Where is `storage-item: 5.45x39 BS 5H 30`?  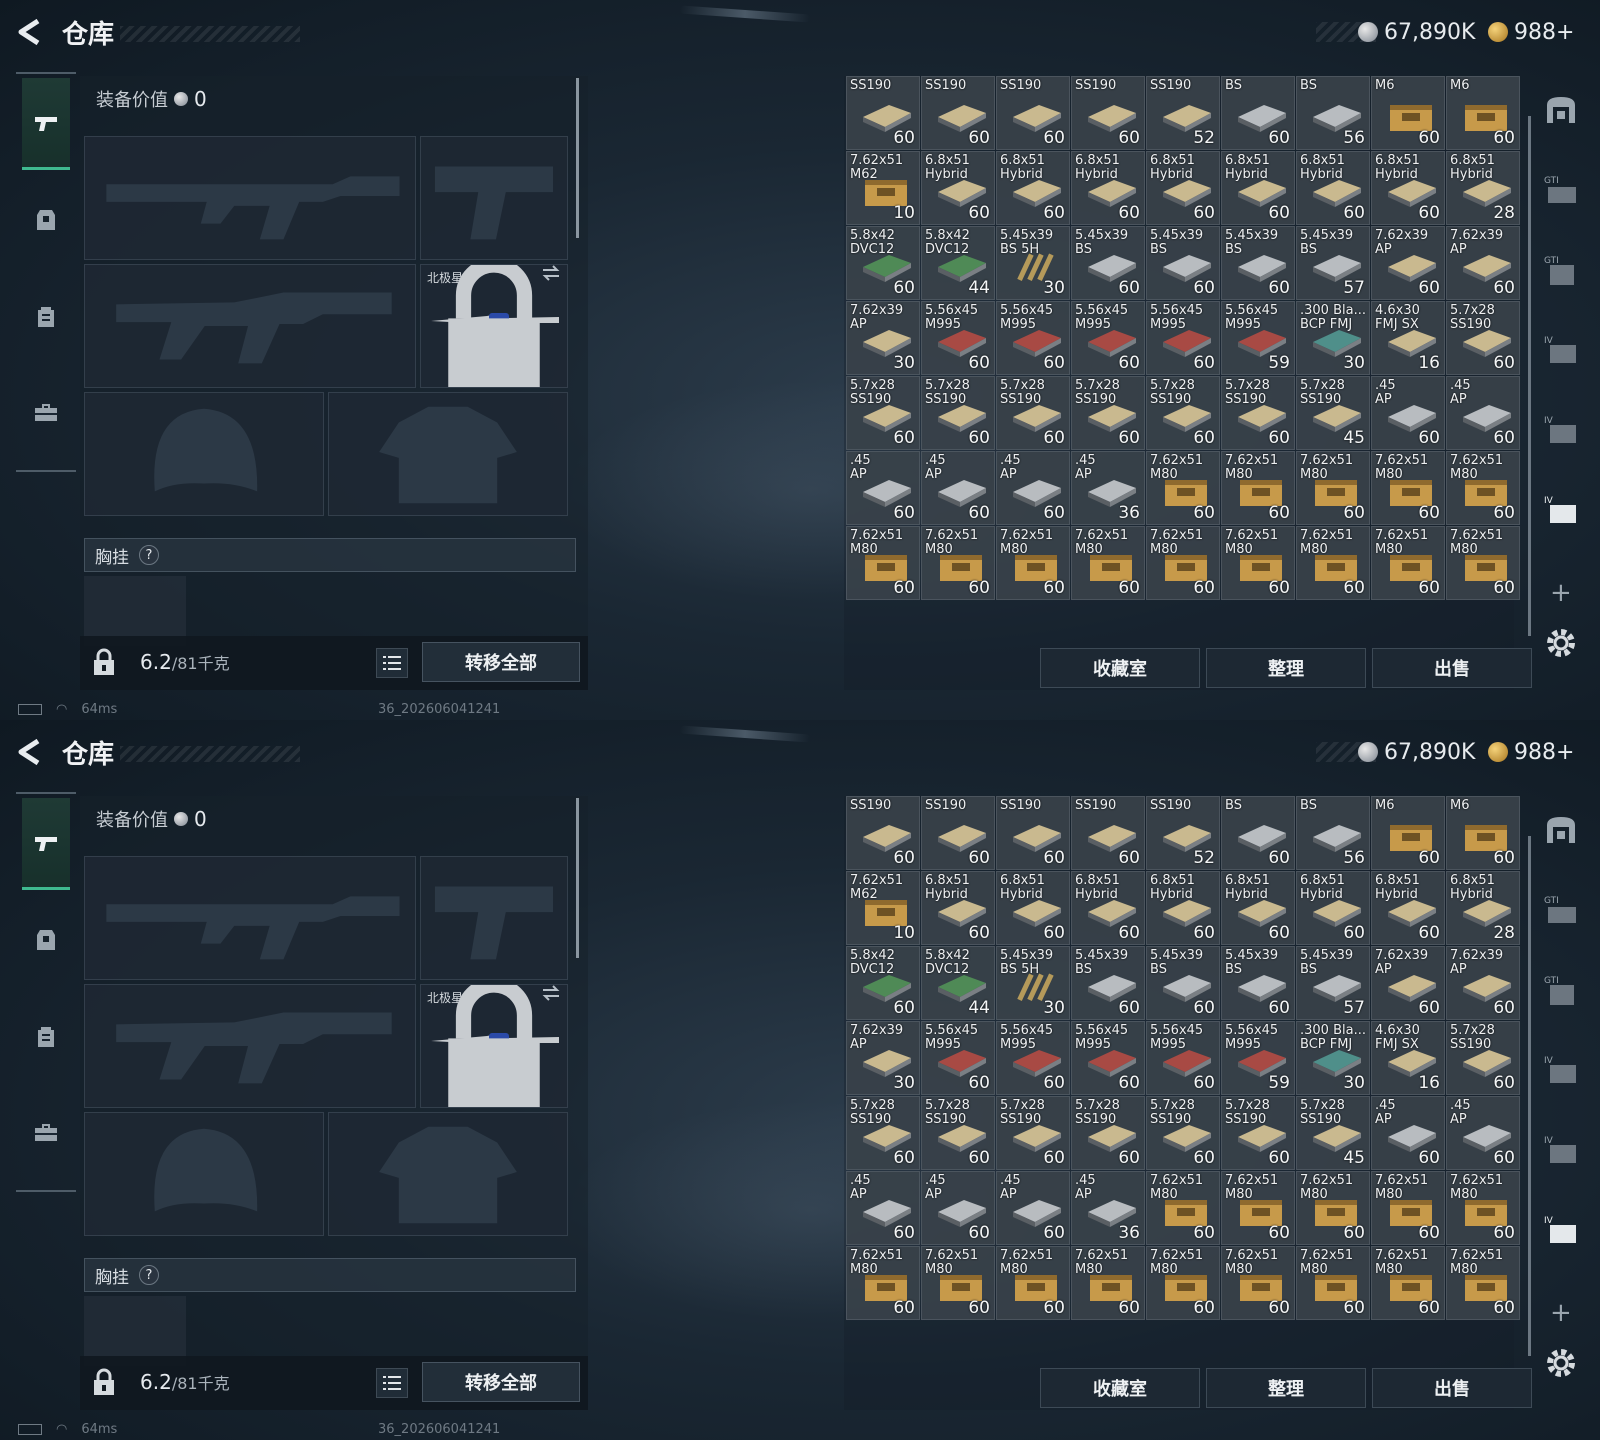 storage-item: 5.45x39 BS 5H 30 is located at coordinates (1033, 263).